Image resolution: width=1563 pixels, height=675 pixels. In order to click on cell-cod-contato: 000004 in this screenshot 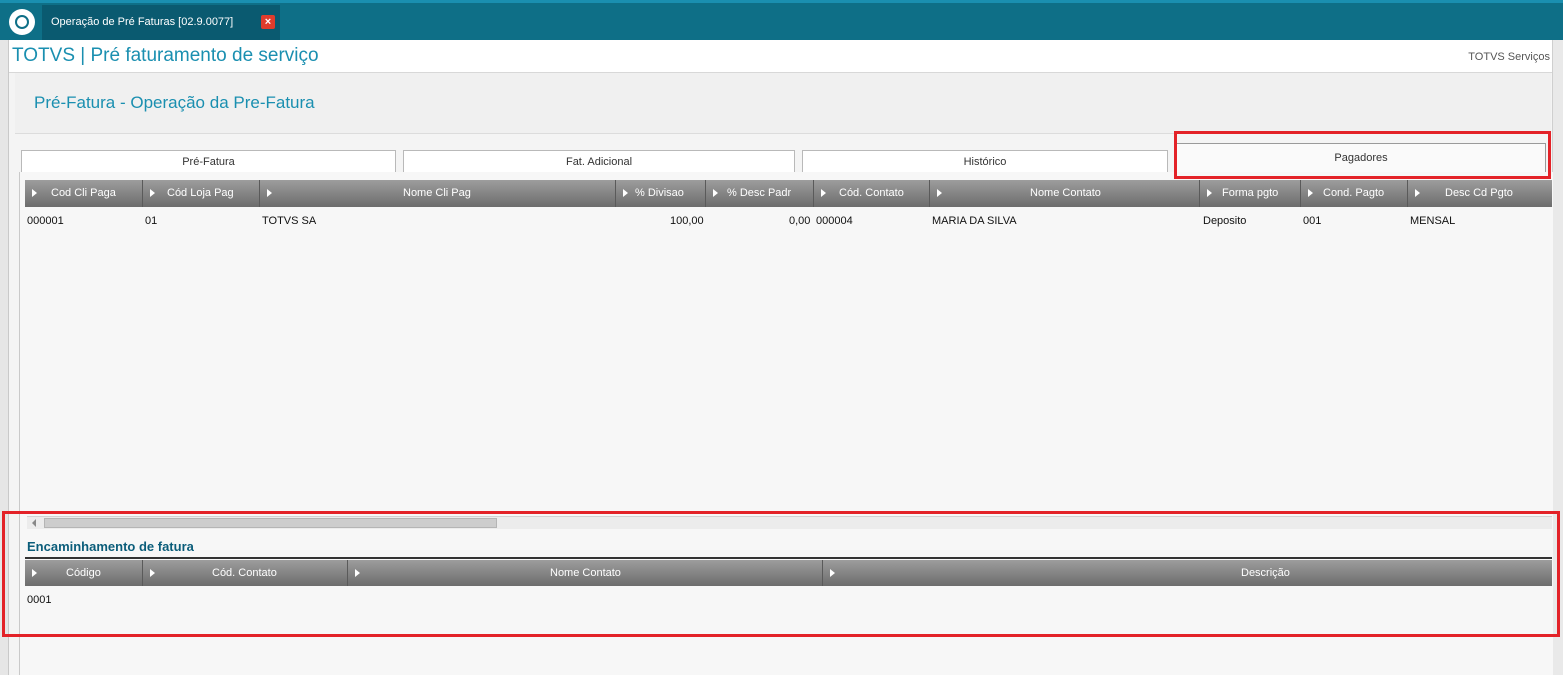, I will do `click(834, 221)`.